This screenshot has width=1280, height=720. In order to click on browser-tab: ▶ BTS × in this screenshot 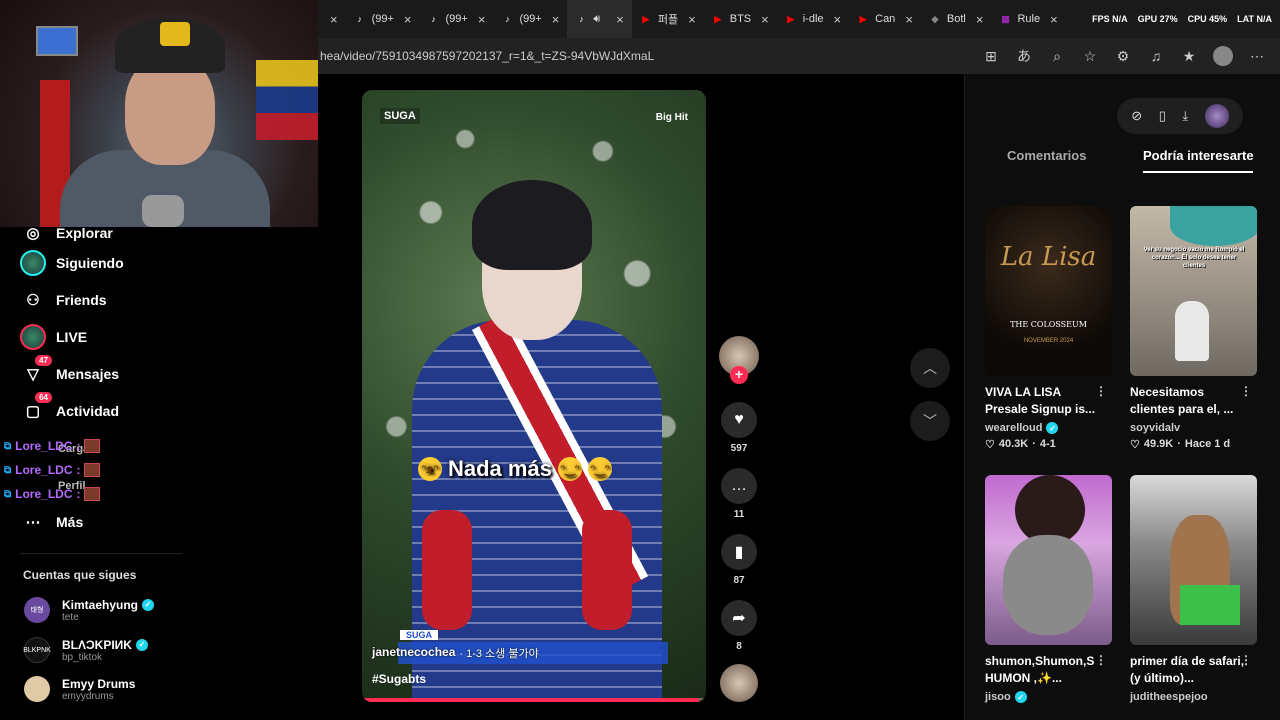, I will do `click(740, 19)`.